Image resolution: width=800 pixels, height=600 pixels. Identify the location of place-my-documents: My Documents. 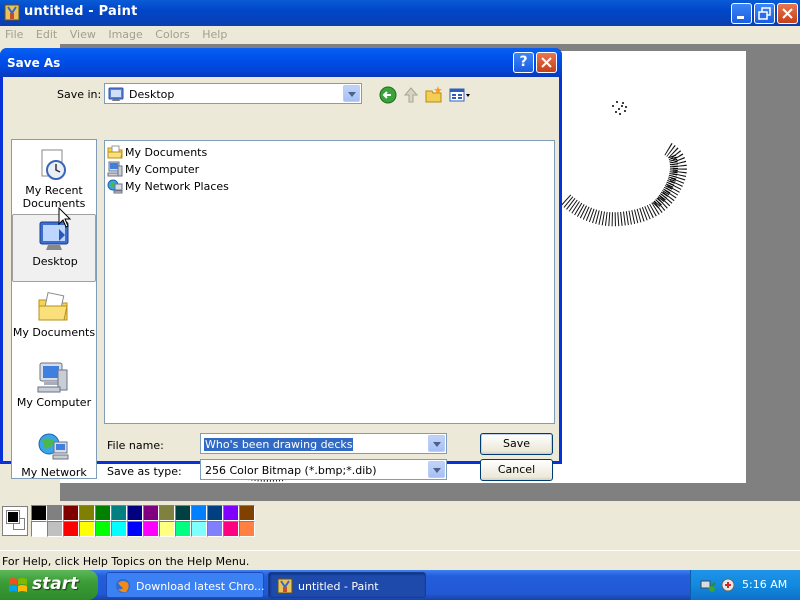
(54, 320).